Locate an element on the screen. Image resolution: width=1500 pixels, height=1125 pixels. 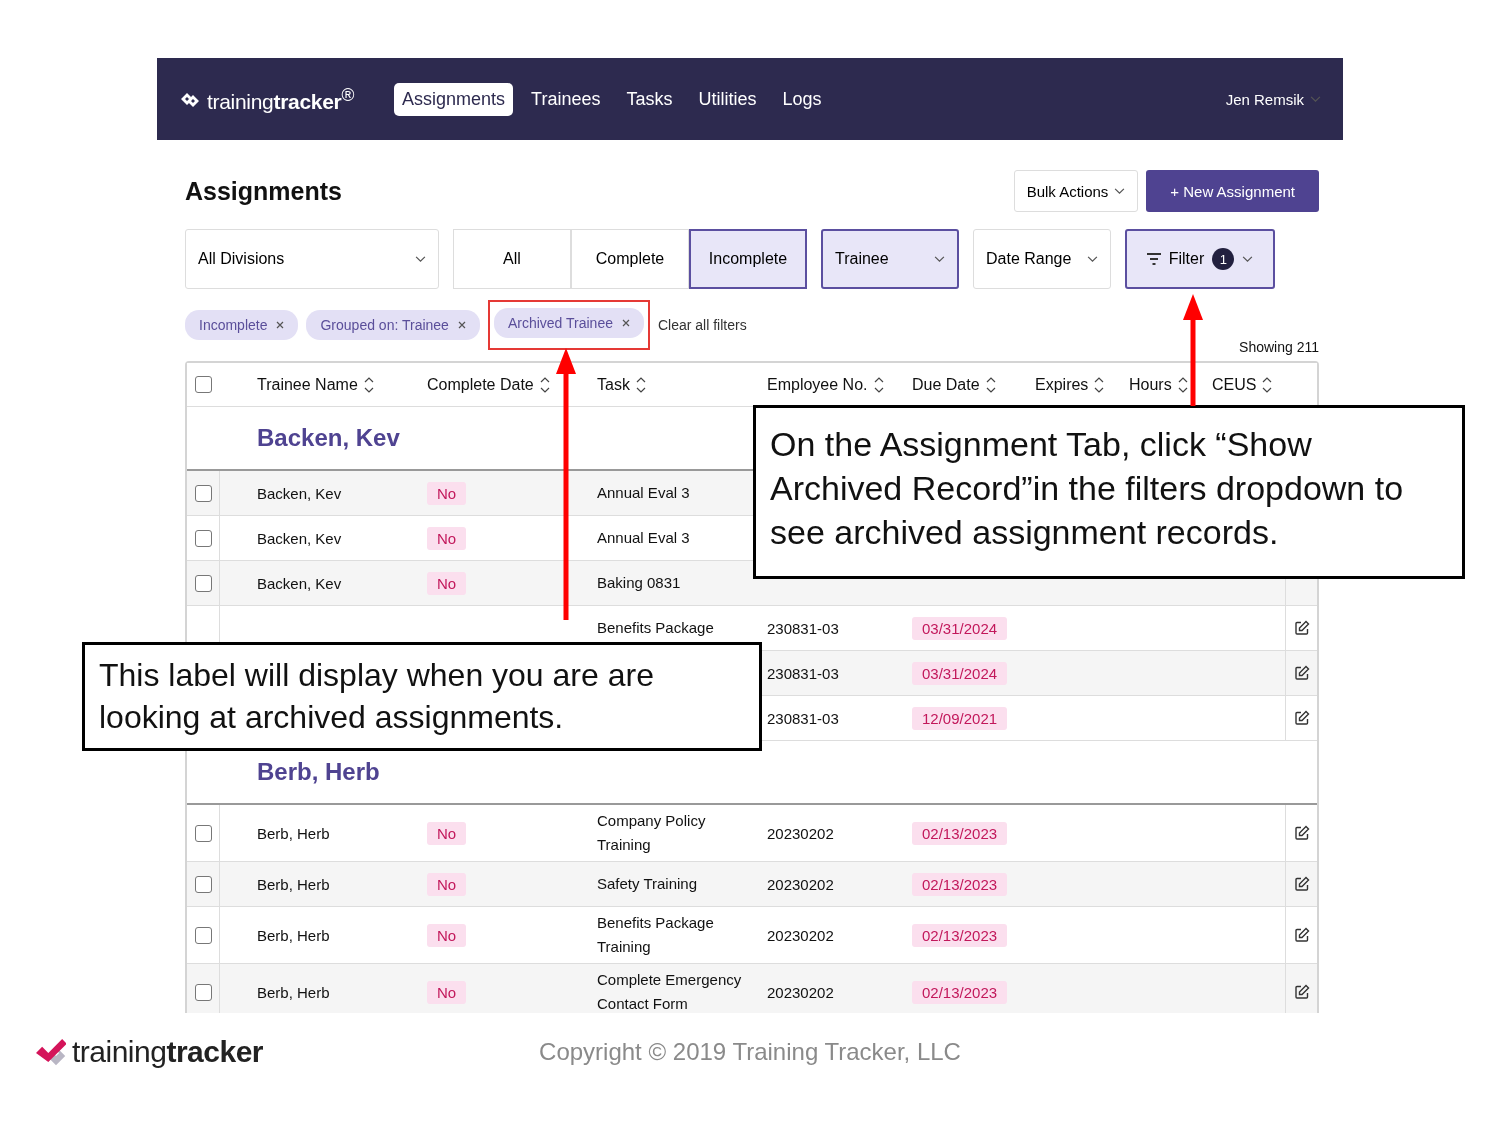
nav-tab: Assignments is located at coordinates (454, 99).